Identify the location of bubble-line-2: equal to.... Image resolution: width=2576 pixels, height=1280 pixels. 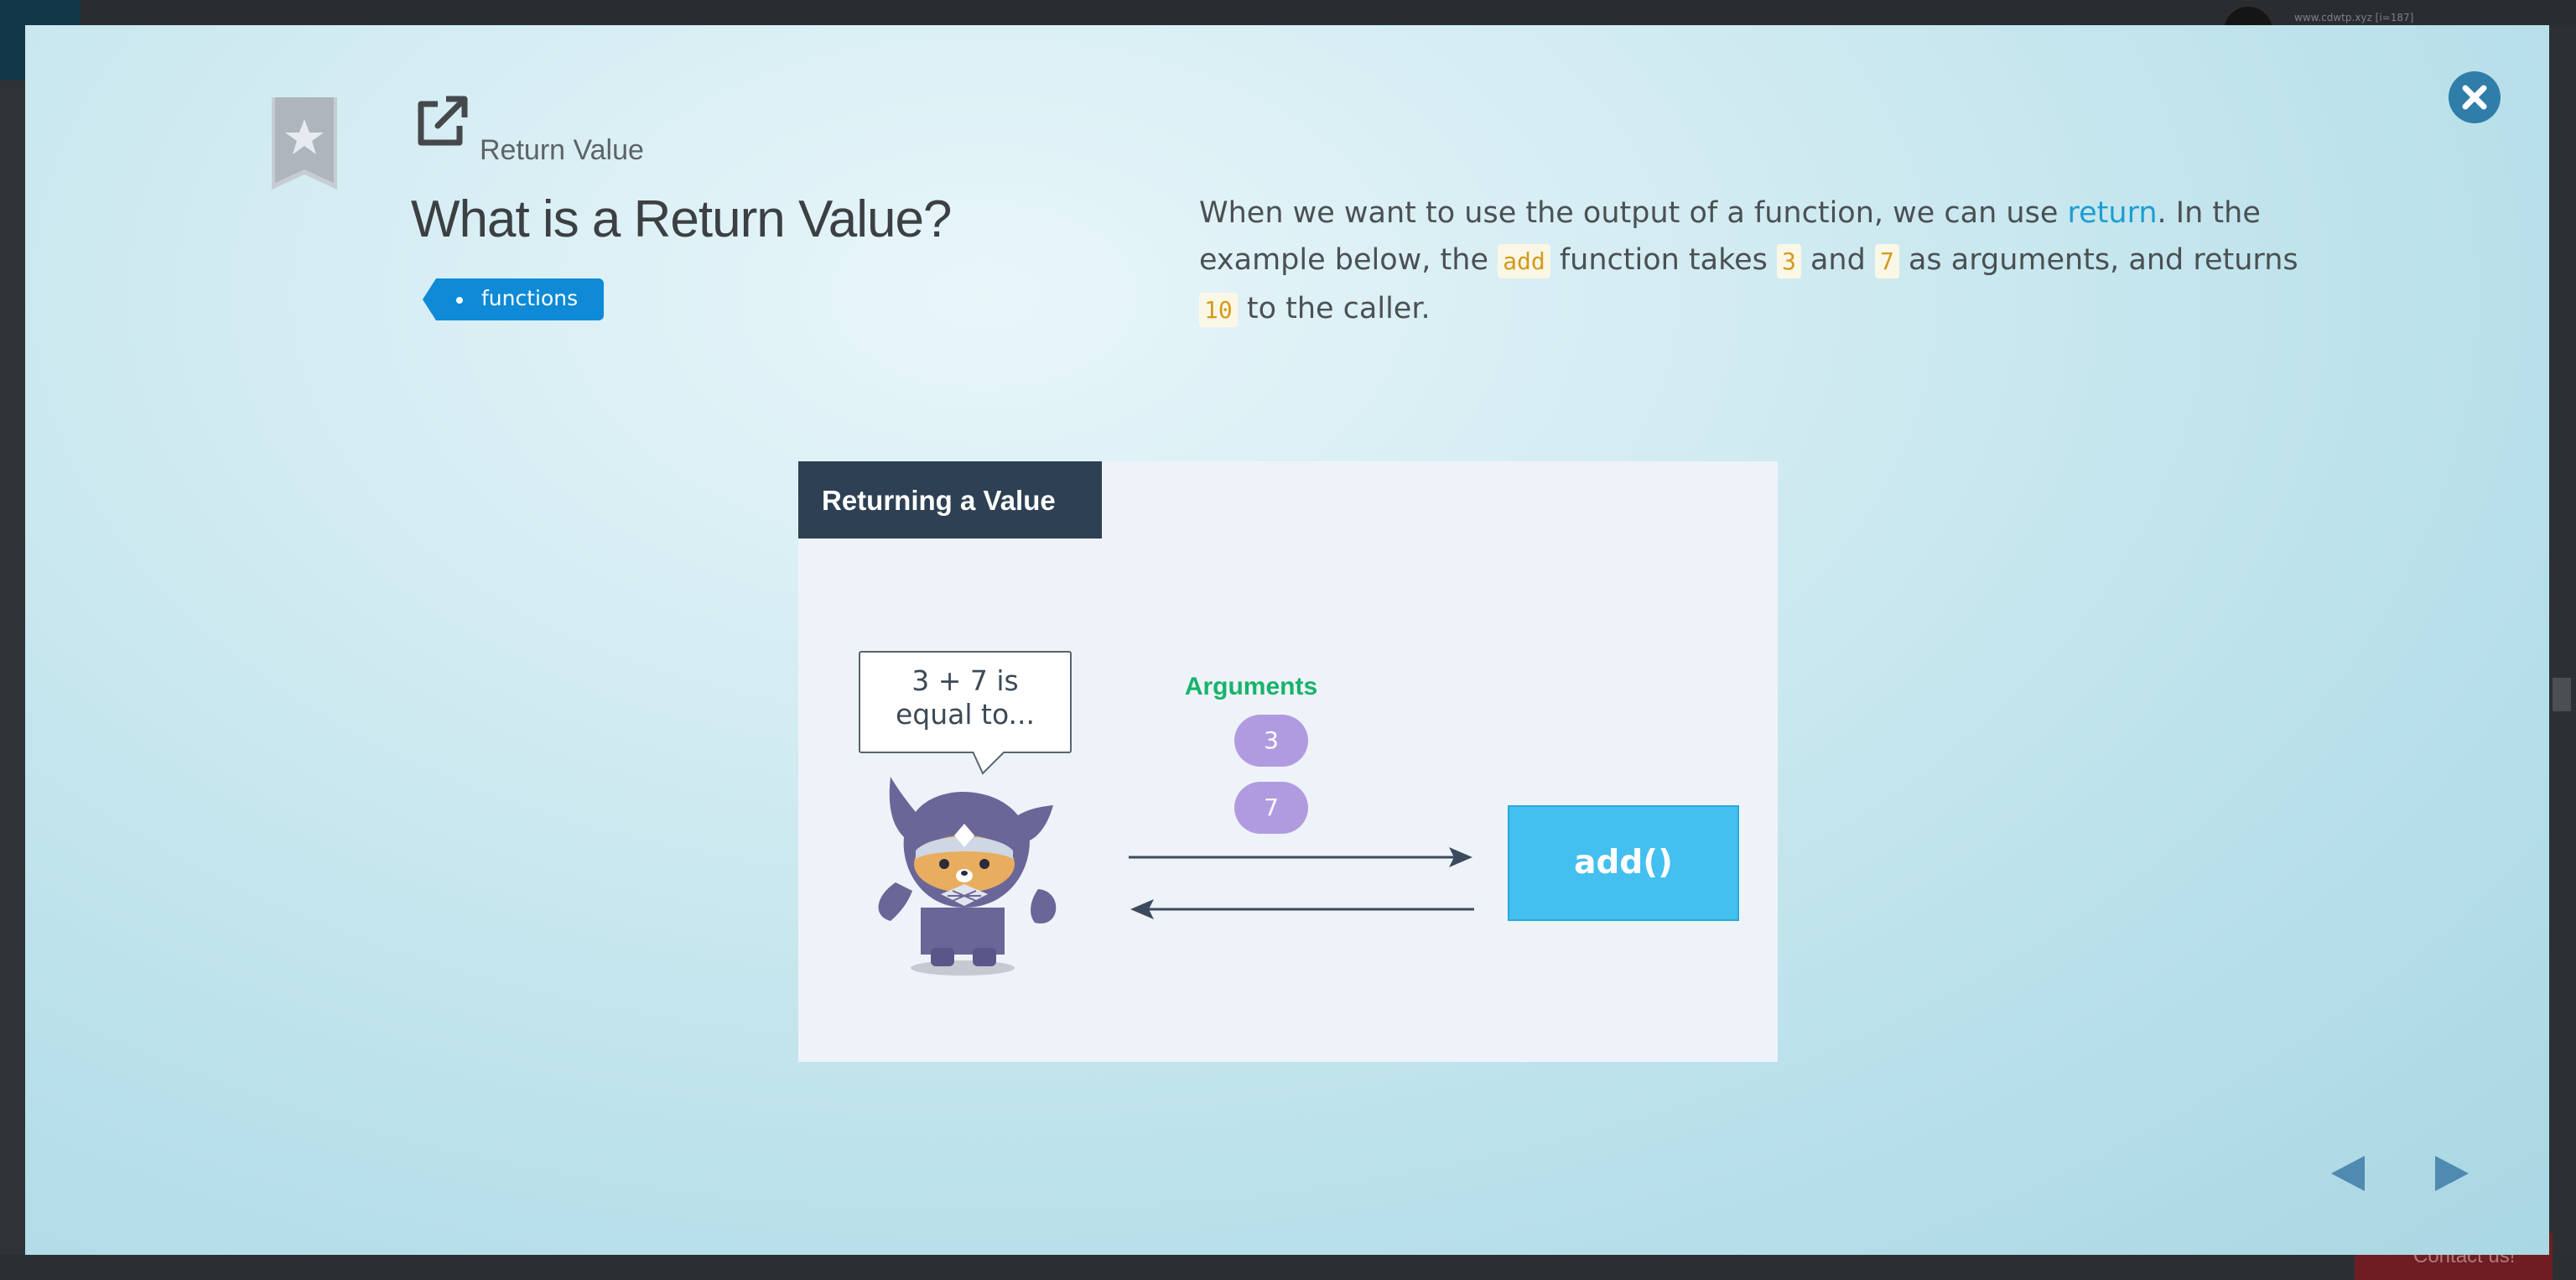
(965, 714).